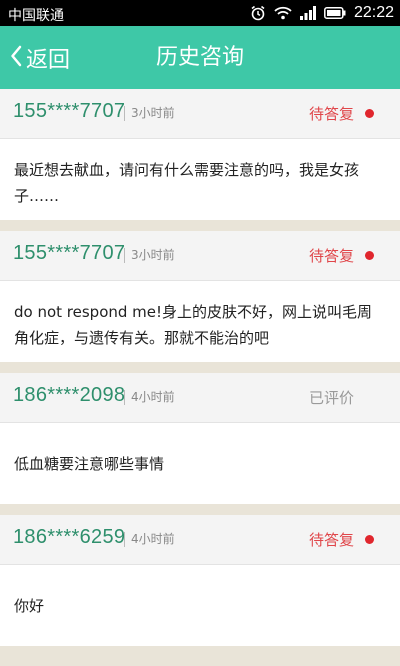 Image resolution: width=400 pixels, height=666 pixels. What do you see at coordinates (335, 13) in the screenshot?
I see `battery-icon` at bounding box center [335, 13].